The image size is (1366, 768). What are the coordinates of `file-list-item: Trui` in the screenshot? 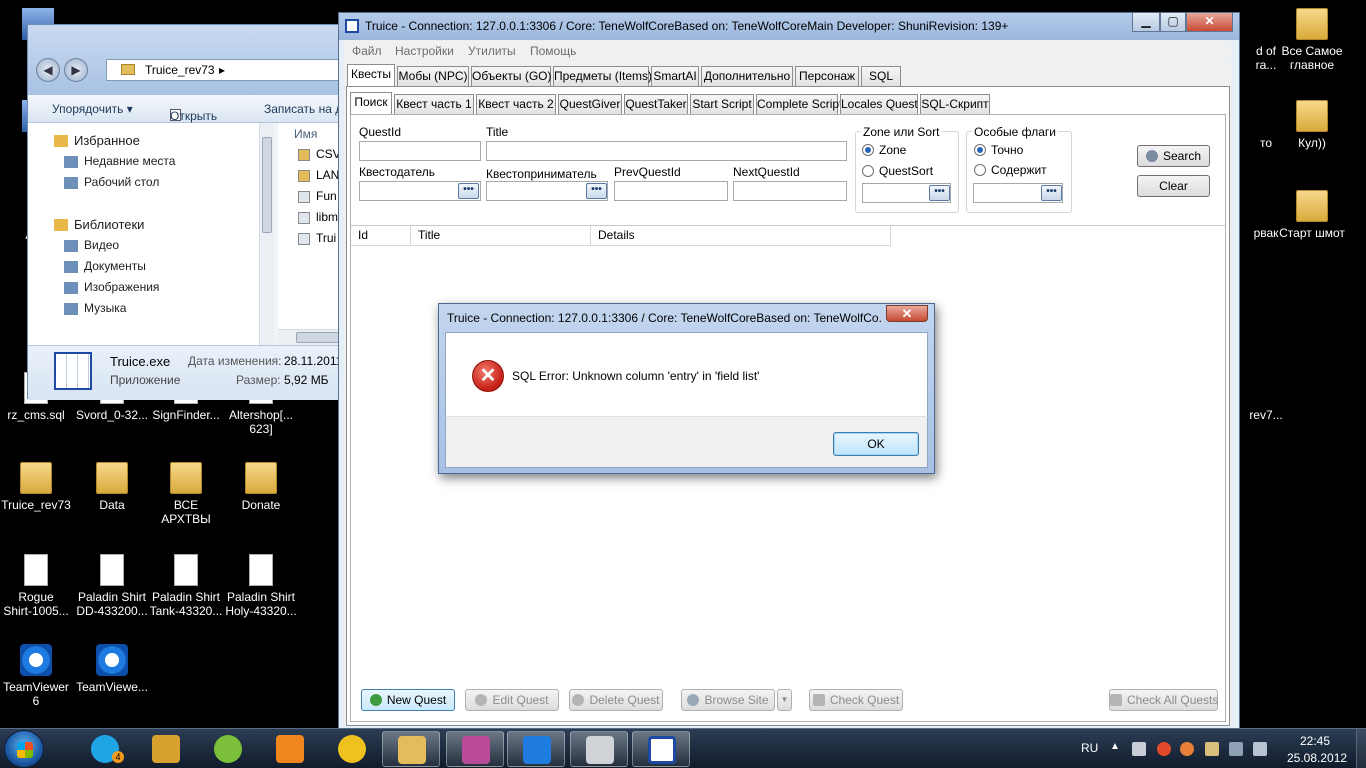 It's located at (326, 238).